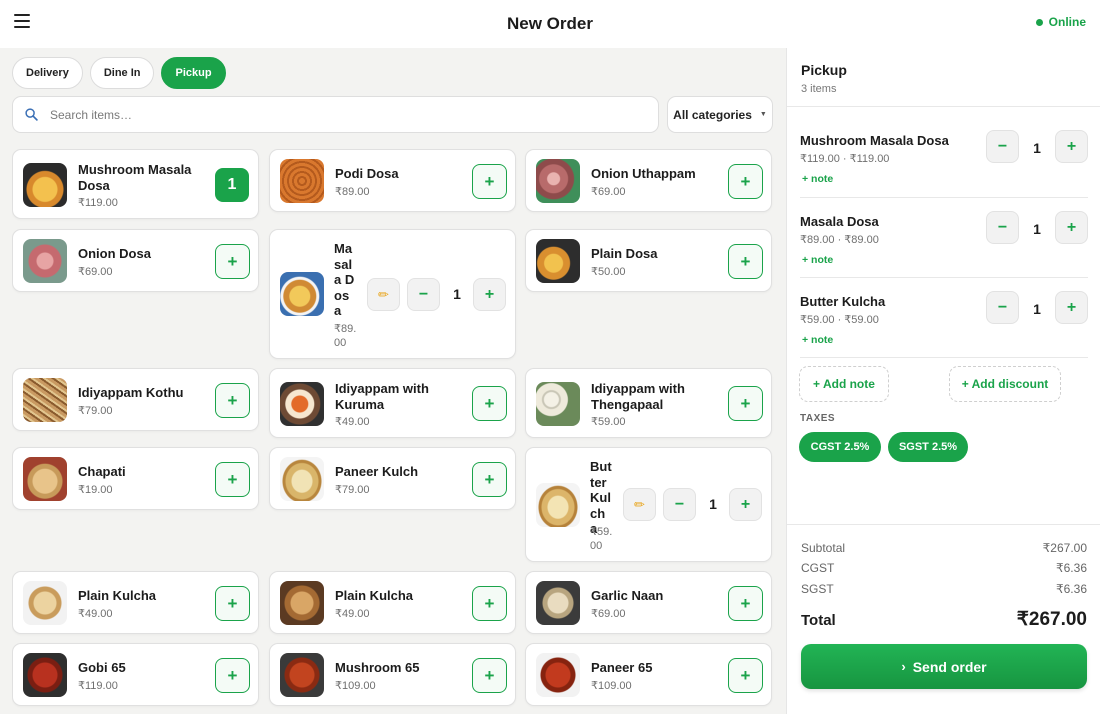 This screenshot has width=1100, height=714. Describe the element at coordinates (22, 21) in the screenshot. I see `menu-icon` at that location.